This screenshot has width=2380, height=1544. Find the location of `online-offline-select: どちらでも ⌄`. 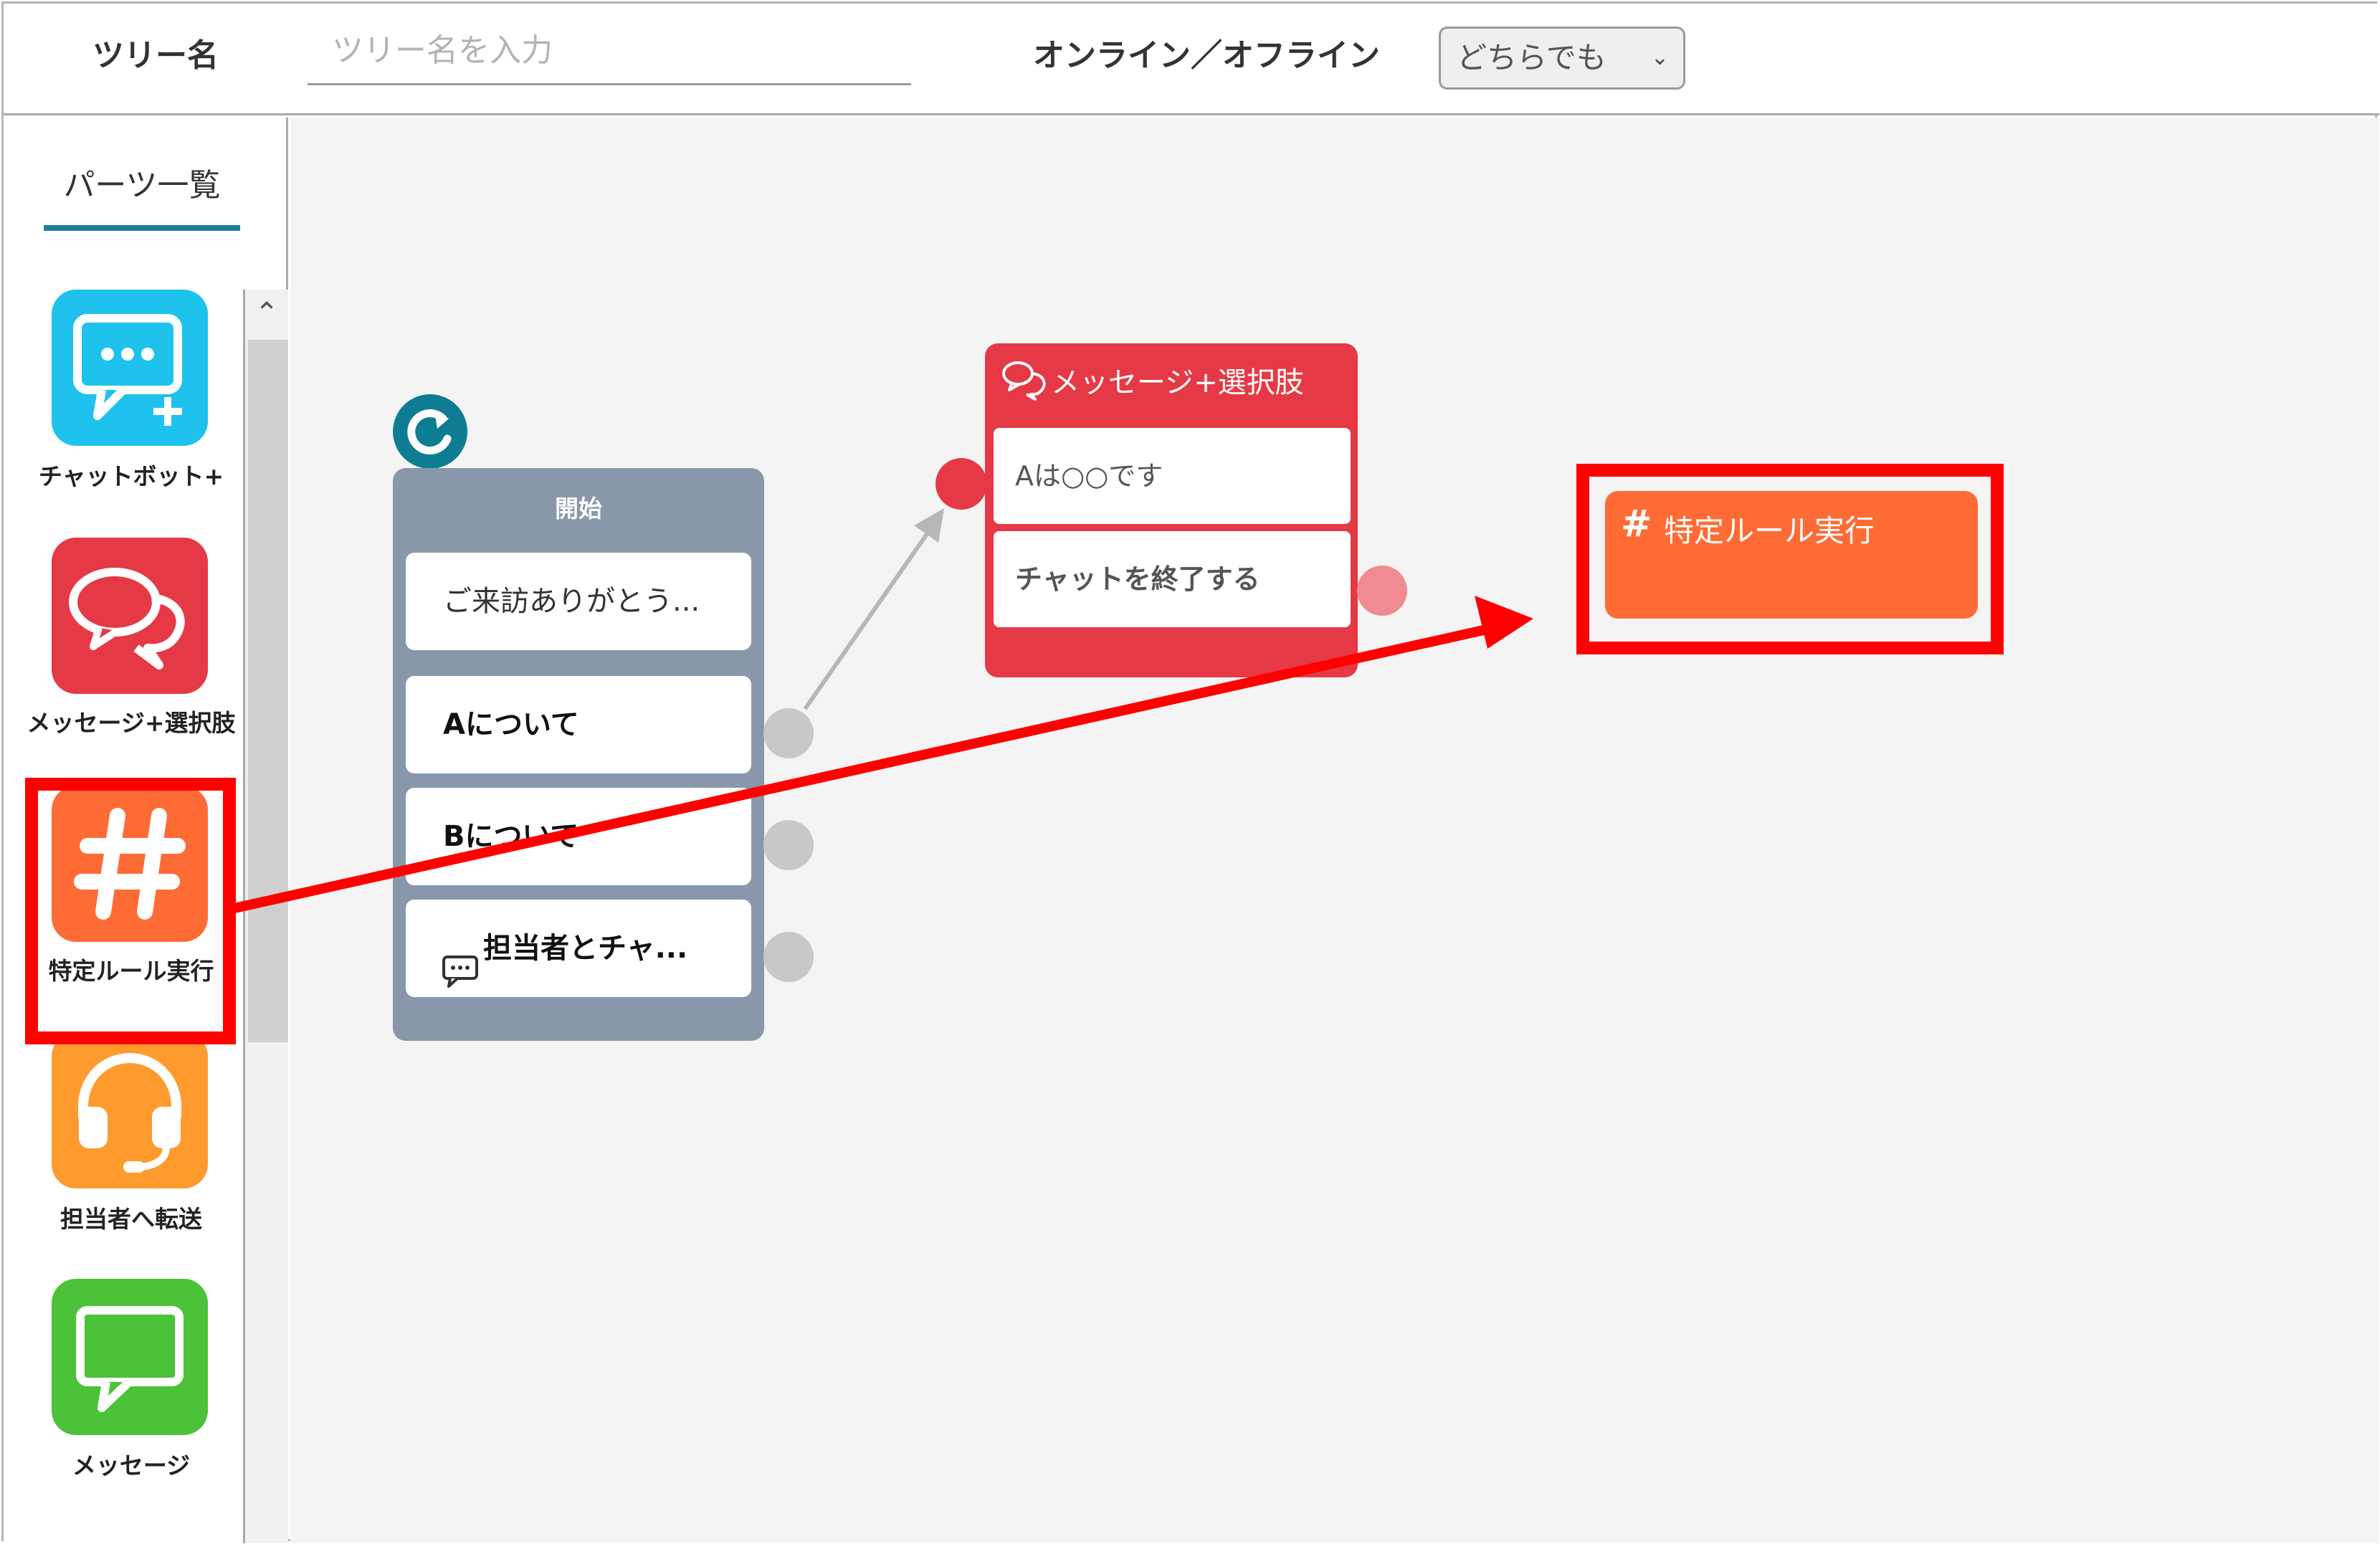

online-offline-select: どちらでも ⌄ is located at coordinates (1562, 59).